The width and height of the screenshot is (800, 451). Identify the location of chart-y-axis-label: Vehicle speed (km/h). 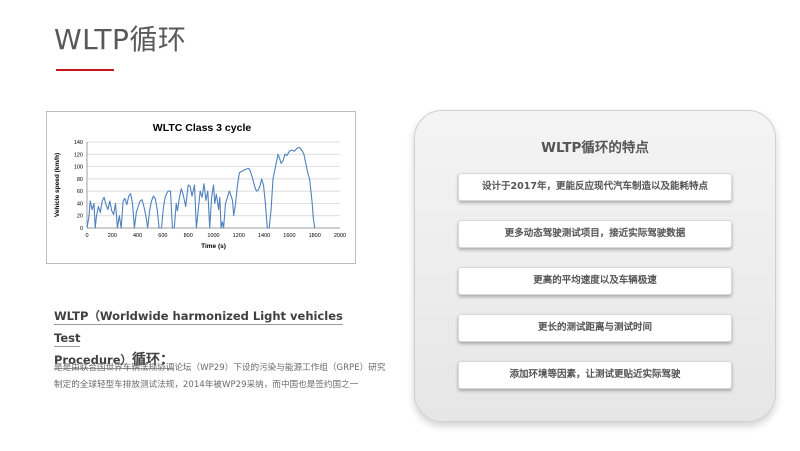
(57, 185).